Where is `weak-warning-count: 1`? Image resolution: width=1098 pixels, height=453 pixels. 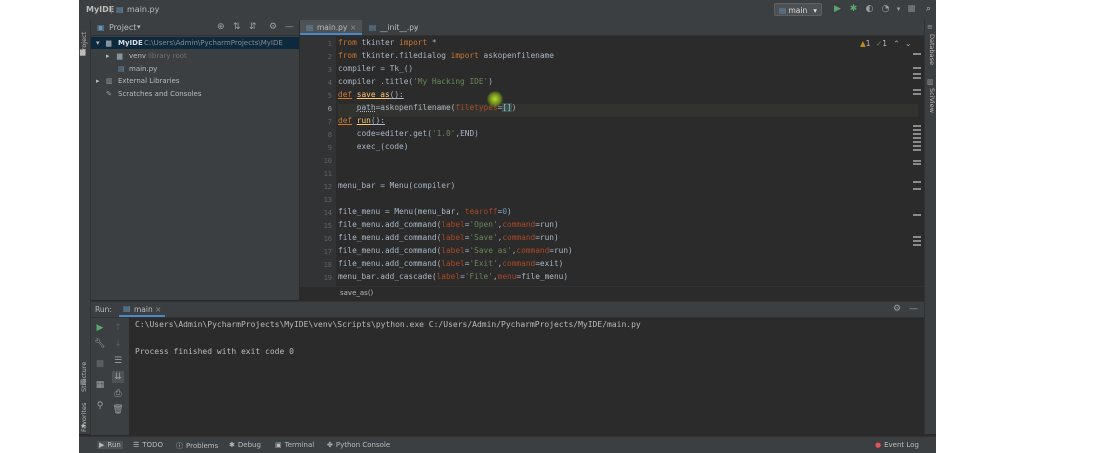
weak-warning-count: 1 is located at coordinates (885, 43).